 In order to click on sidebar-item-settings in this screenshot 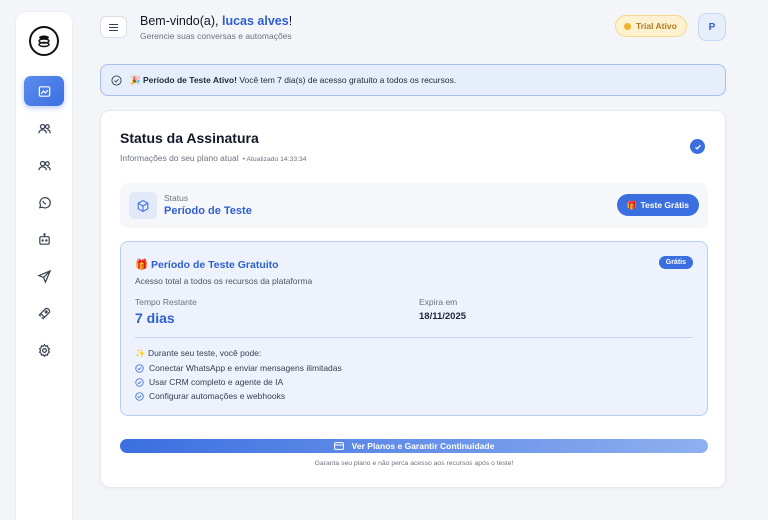, I will do `click(44, 350)`.